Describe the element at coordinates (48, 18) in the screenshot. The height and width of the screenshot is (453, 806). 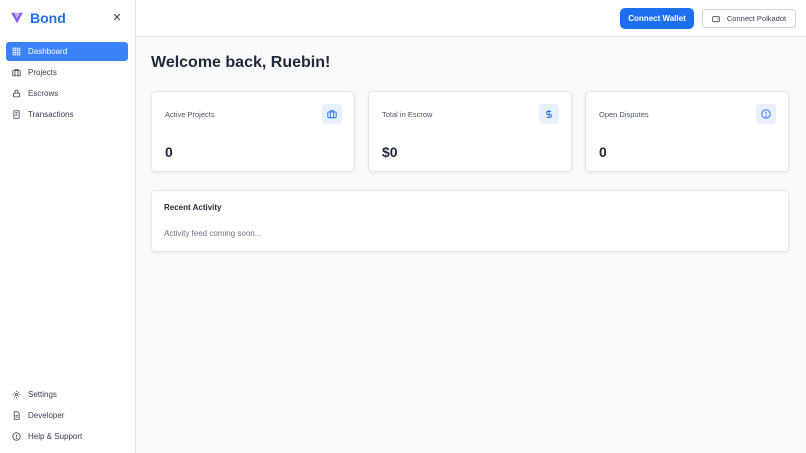
I see `brand-name: Bond` at that location.